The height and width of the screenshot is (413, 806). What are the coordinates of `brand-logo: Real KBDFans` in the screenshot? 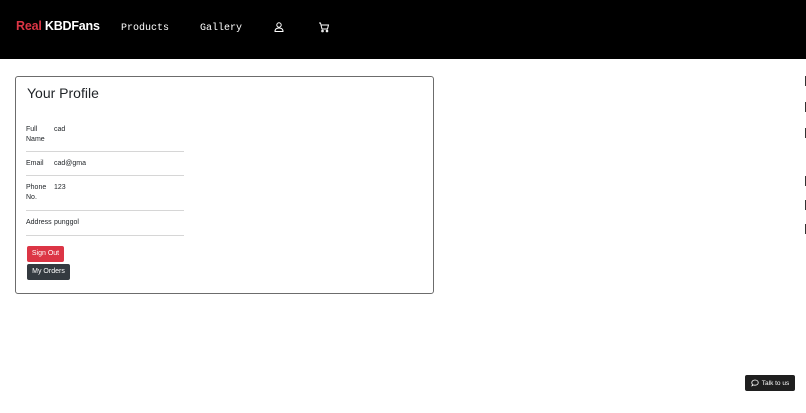 It's located at (58, 26).